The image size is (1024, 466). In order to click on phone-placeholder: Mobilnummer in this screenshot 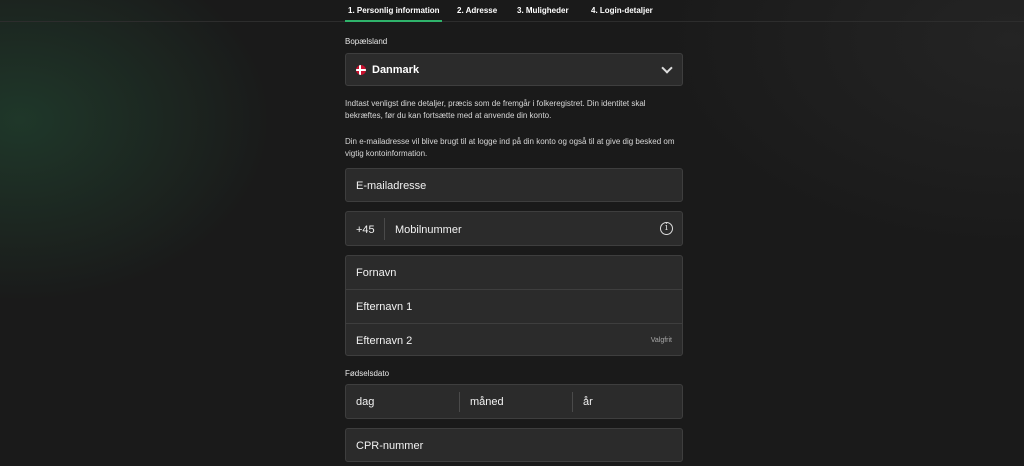, I will do `click(428, 230)`.